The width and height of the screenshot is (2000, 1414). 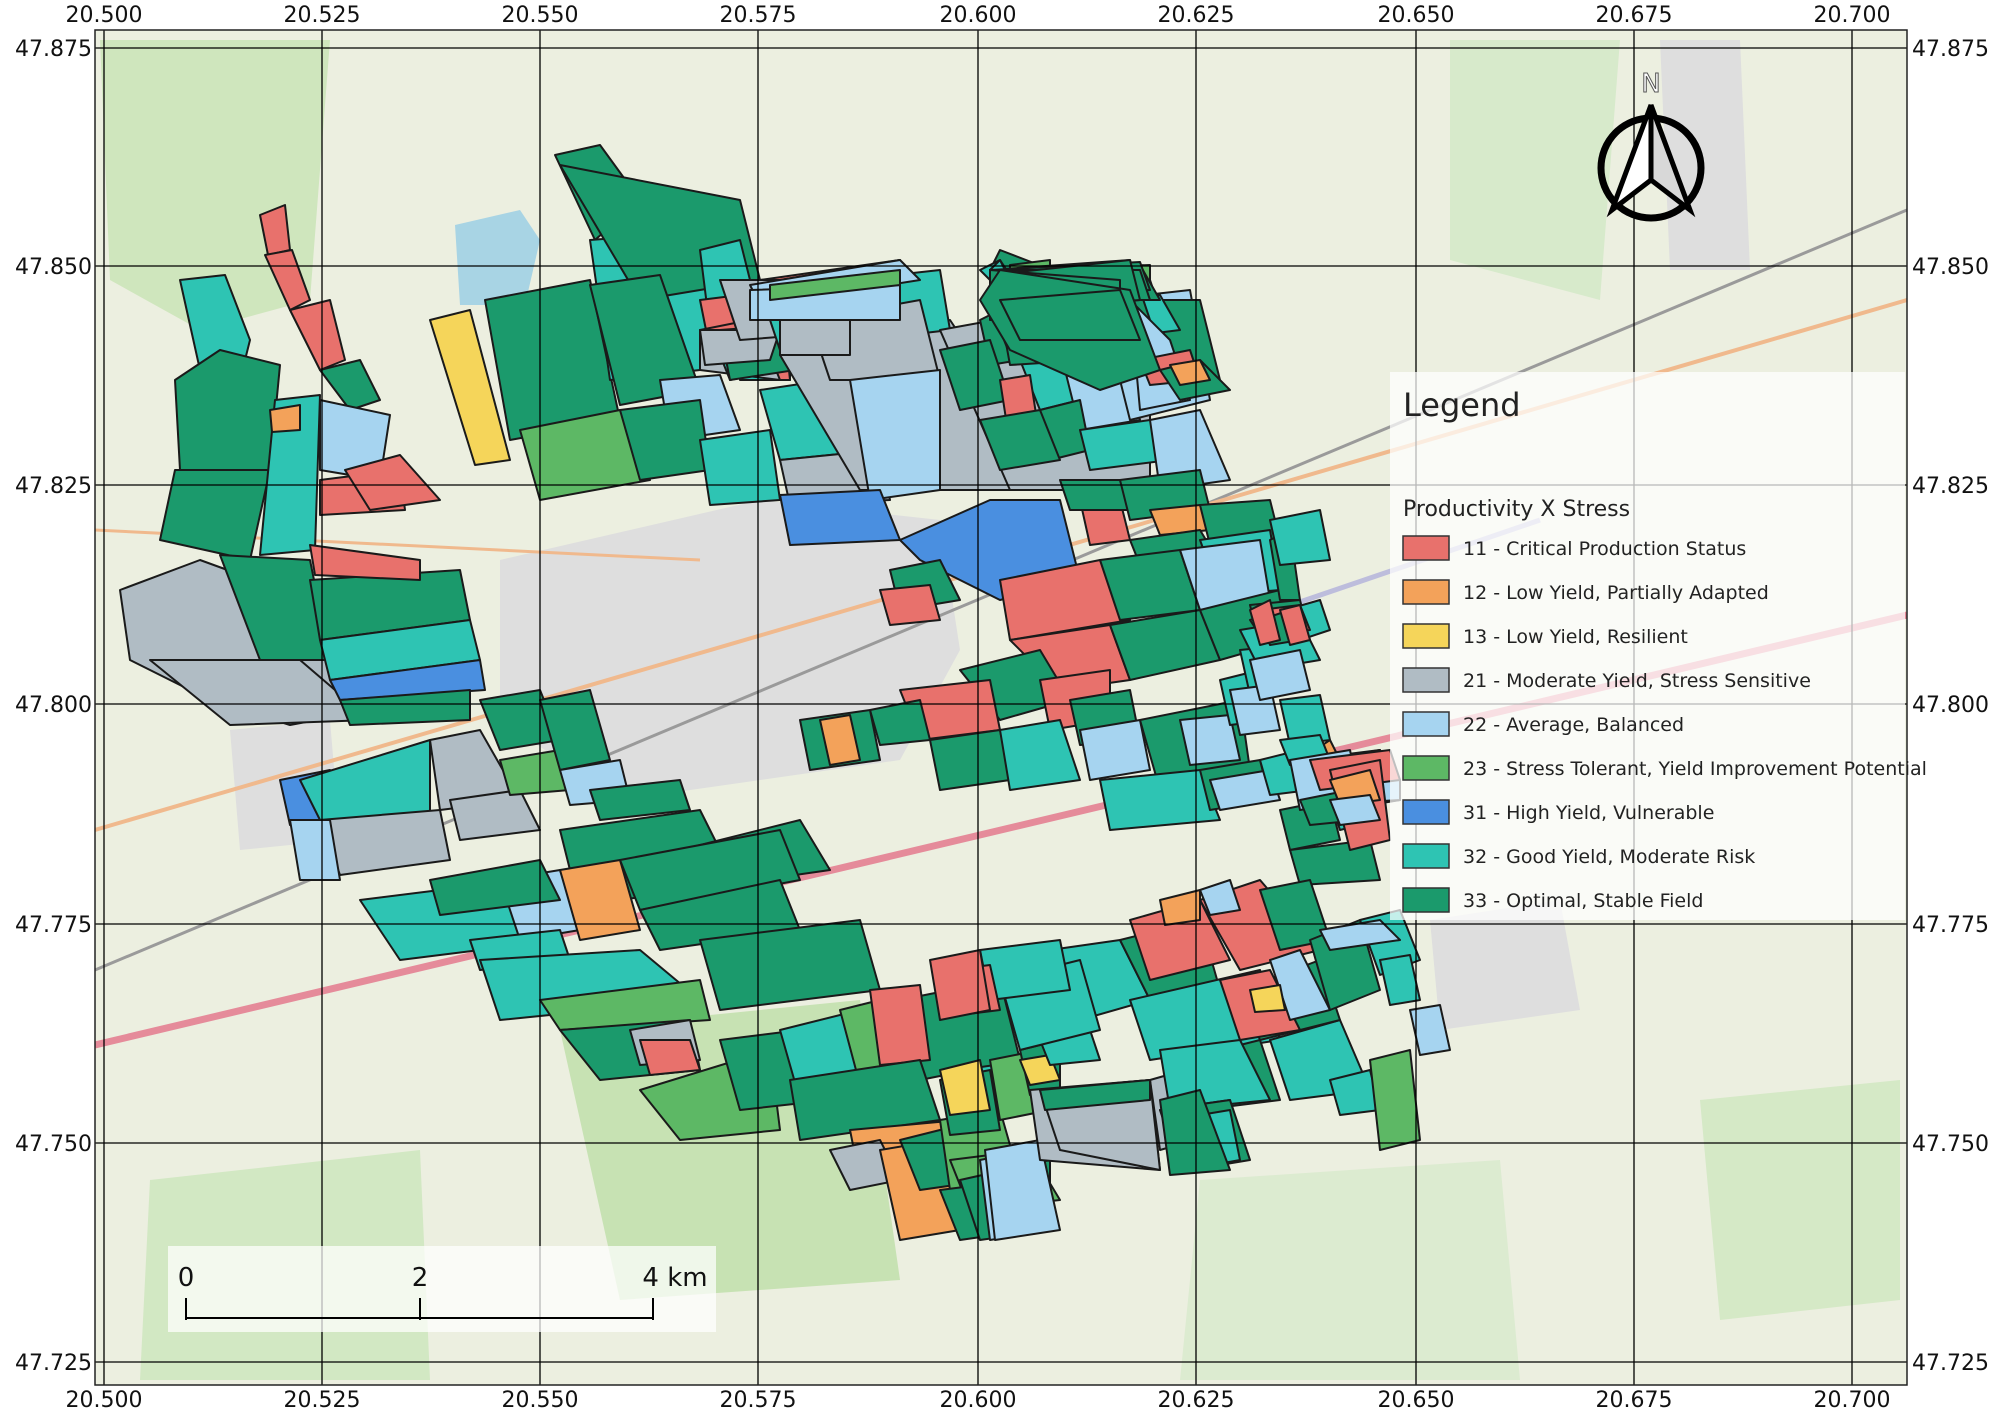 I want to click on scale-label-0: 0, so click(x=186, y=1278).